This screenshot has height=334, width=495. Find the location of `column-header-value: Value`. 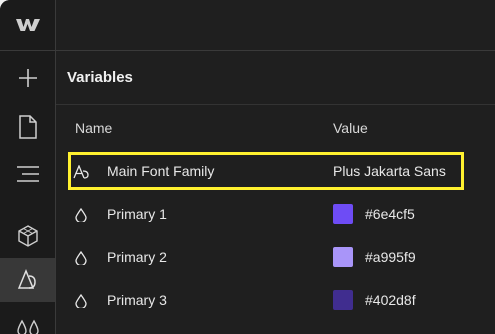

column-header-value: Value is located at coordinates (350, 128).